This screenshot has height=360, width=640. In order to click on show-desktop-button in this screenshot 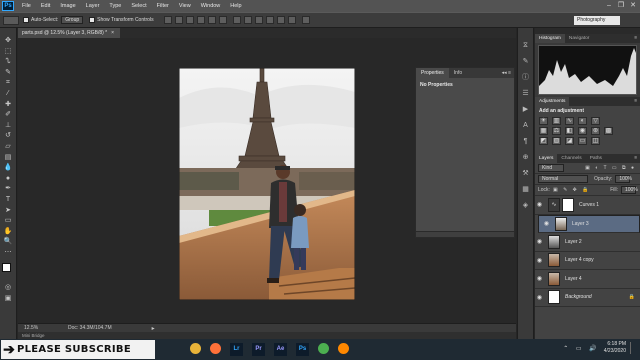, I will do `click(633, 348)`.